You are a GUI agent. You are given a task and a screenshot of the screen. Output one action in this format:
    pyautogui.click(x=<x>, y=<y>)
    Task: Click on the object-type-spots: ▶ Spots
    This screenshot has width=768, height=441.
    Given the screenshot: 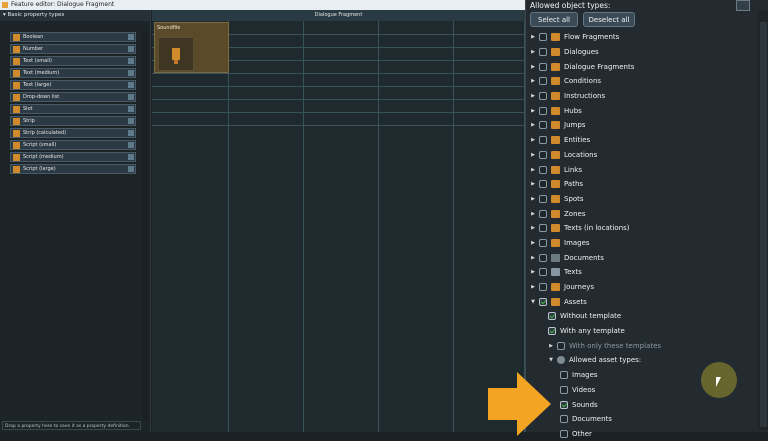 What is the action you would take?
    pyautogui.click(x=647, y=199)
    